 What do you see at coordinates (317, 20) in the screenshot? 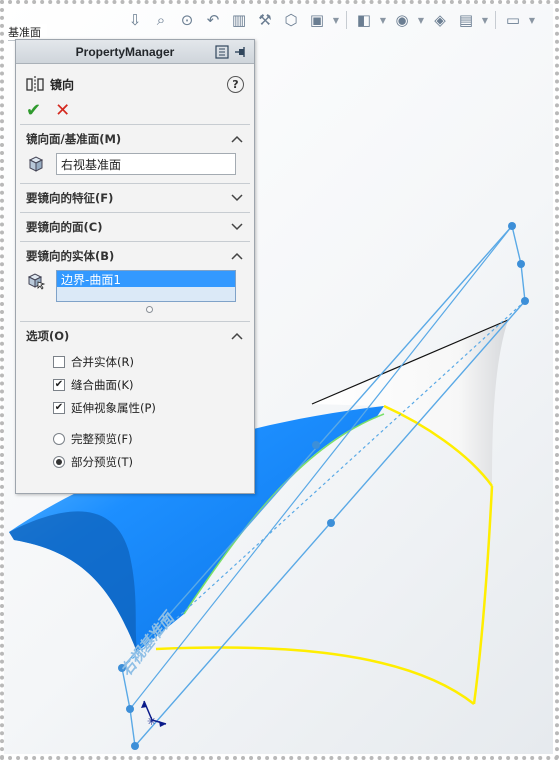
I see `display-style-icon: ▣` at bounding box center [317, 20].